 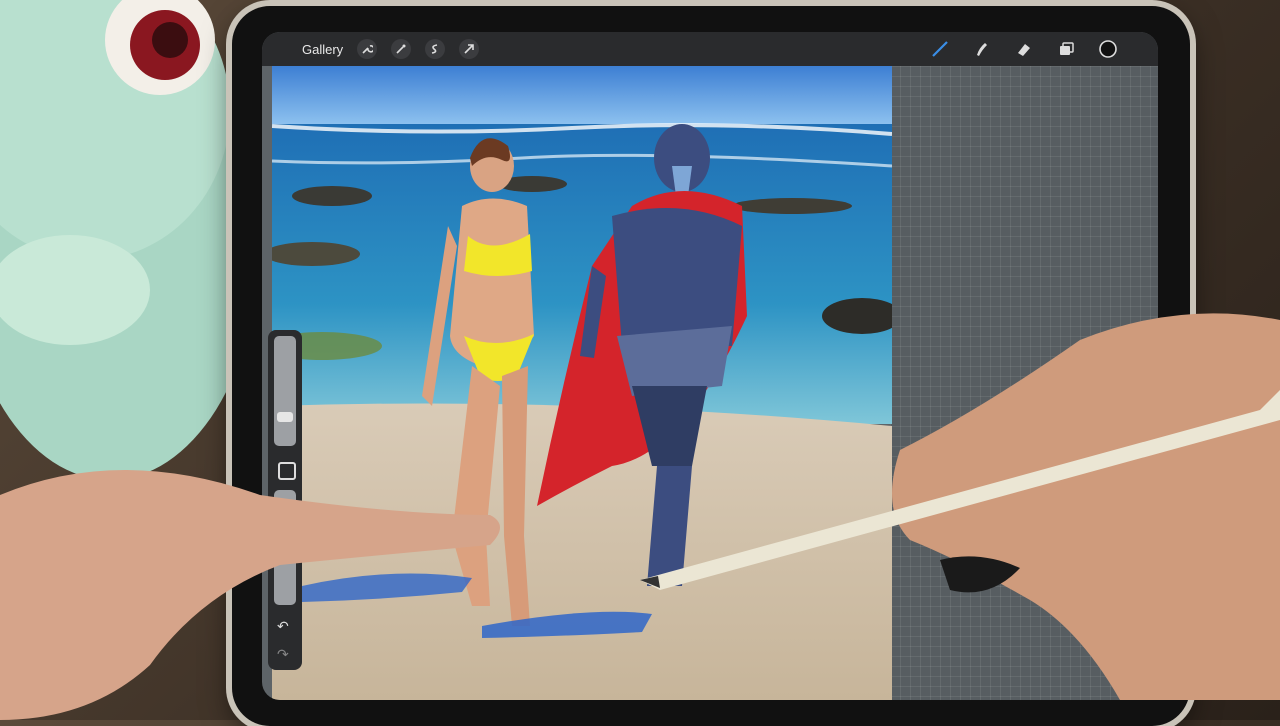 I want to click on eraser-icon, so click(x=1024, y=49).